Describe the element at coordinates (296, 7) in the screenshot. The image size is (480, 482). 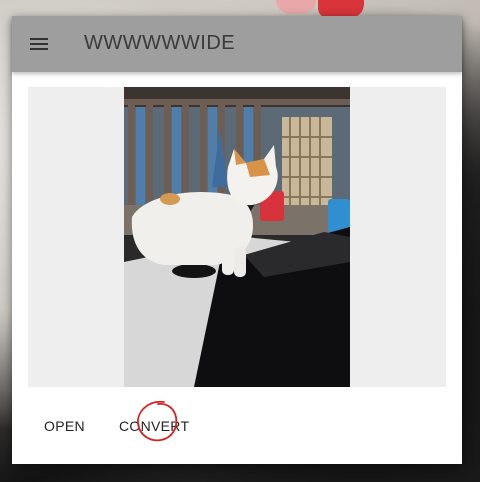
I see `background-detail` at that location.